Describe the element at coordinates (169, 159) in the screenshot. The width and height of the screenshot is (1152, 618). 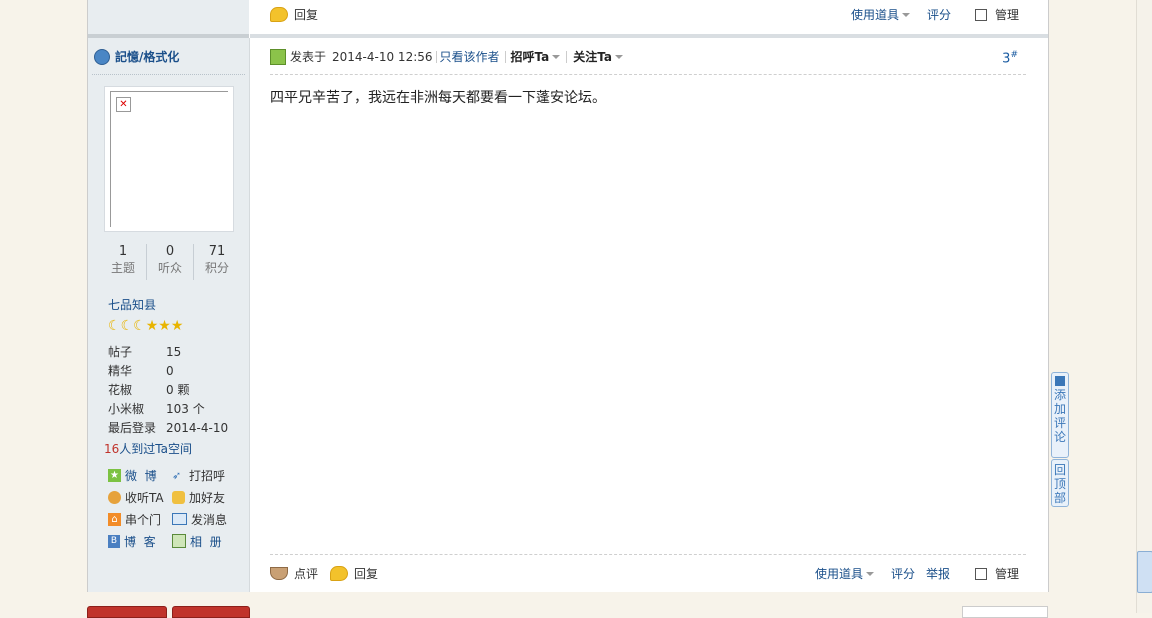
I see `avatar: ✕` at that location.